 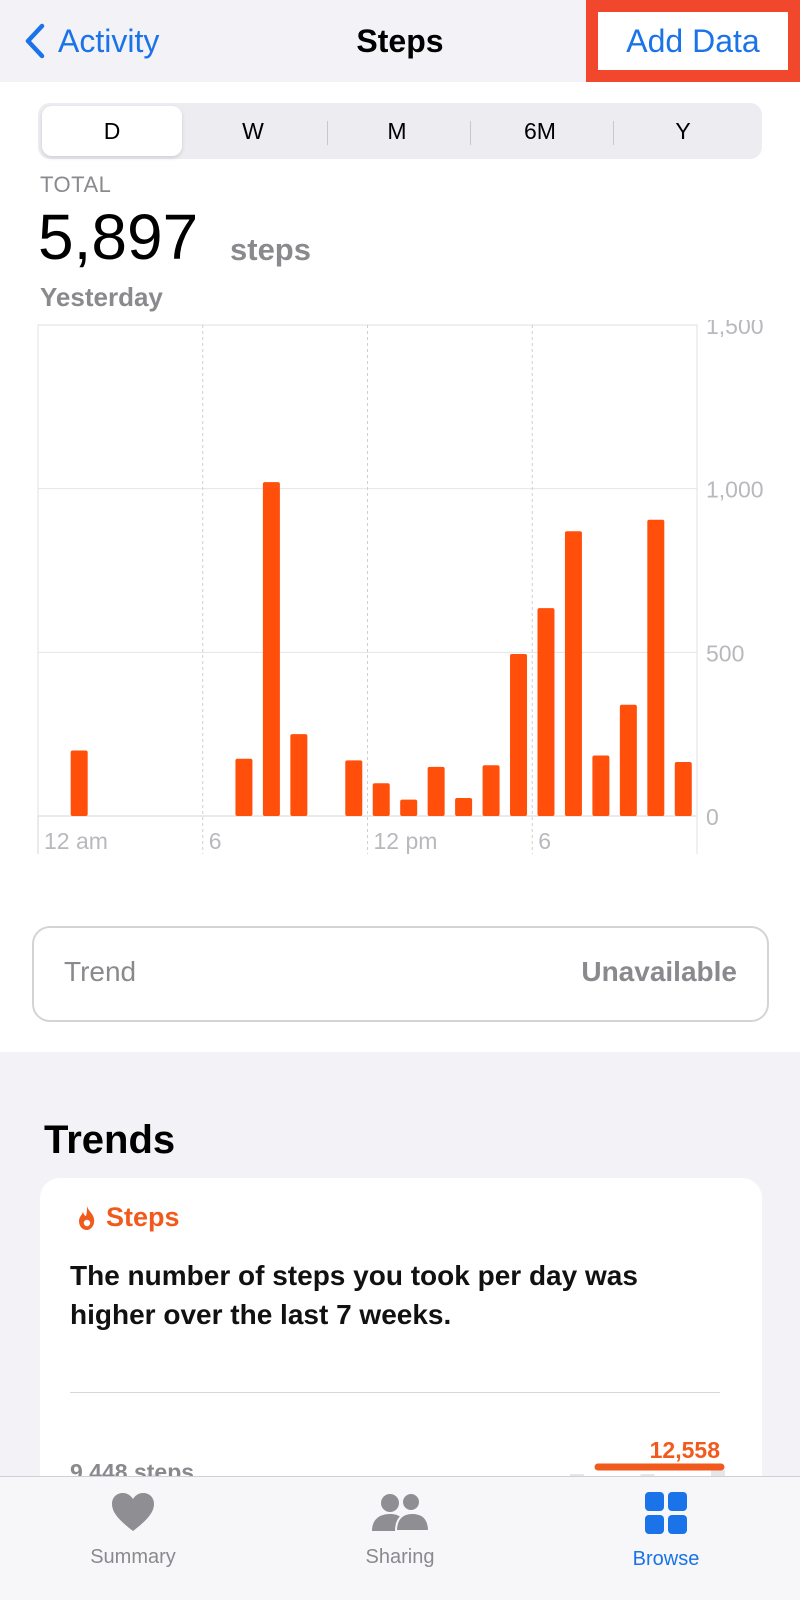 I want to click on y-tick-label: 1,000, so click(x=735, y=490).